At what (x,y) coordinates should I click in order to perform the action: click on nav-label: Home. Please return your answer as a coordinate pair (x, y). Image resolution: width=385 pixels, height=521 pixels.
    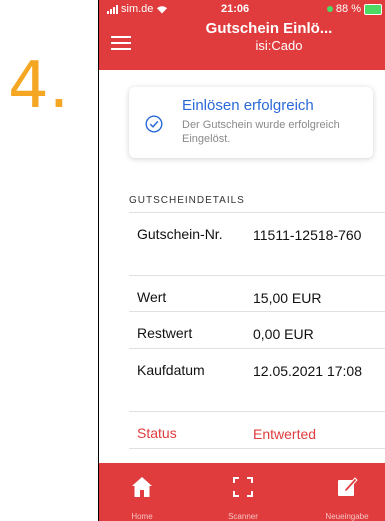
    Looking at the image, I should click on (142, 516).